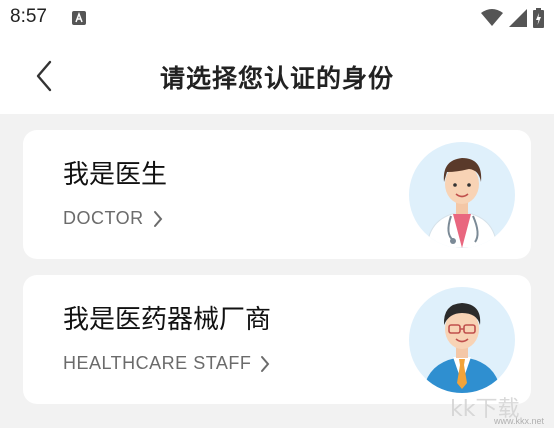 The image size is (554, 428). What do you see at coordinates (518, 18) in the screenshot?
I see `signal-icon` at bounding box center [518, 18].